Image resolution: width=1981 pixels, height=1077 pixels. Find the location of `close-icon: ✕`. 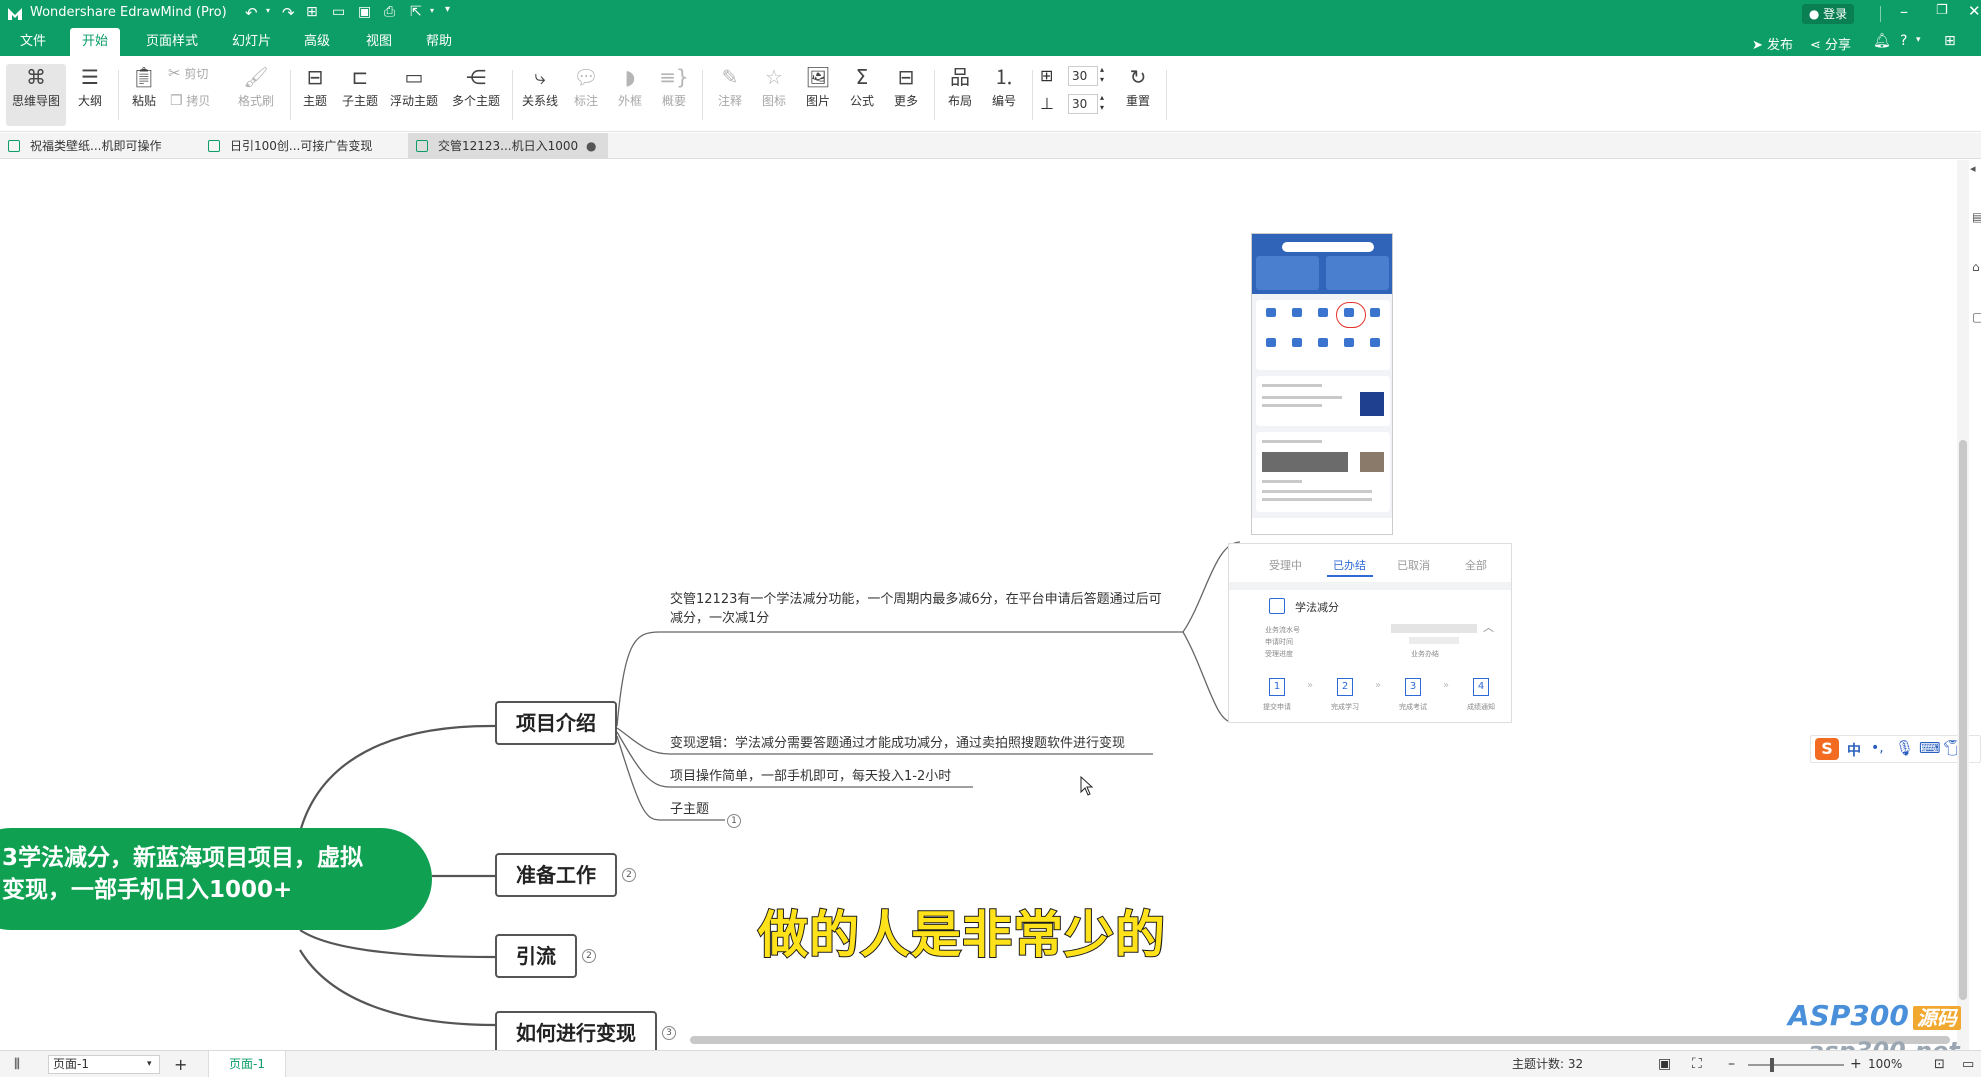

close-icon: ✕ is located at coordinates (1974, 11).